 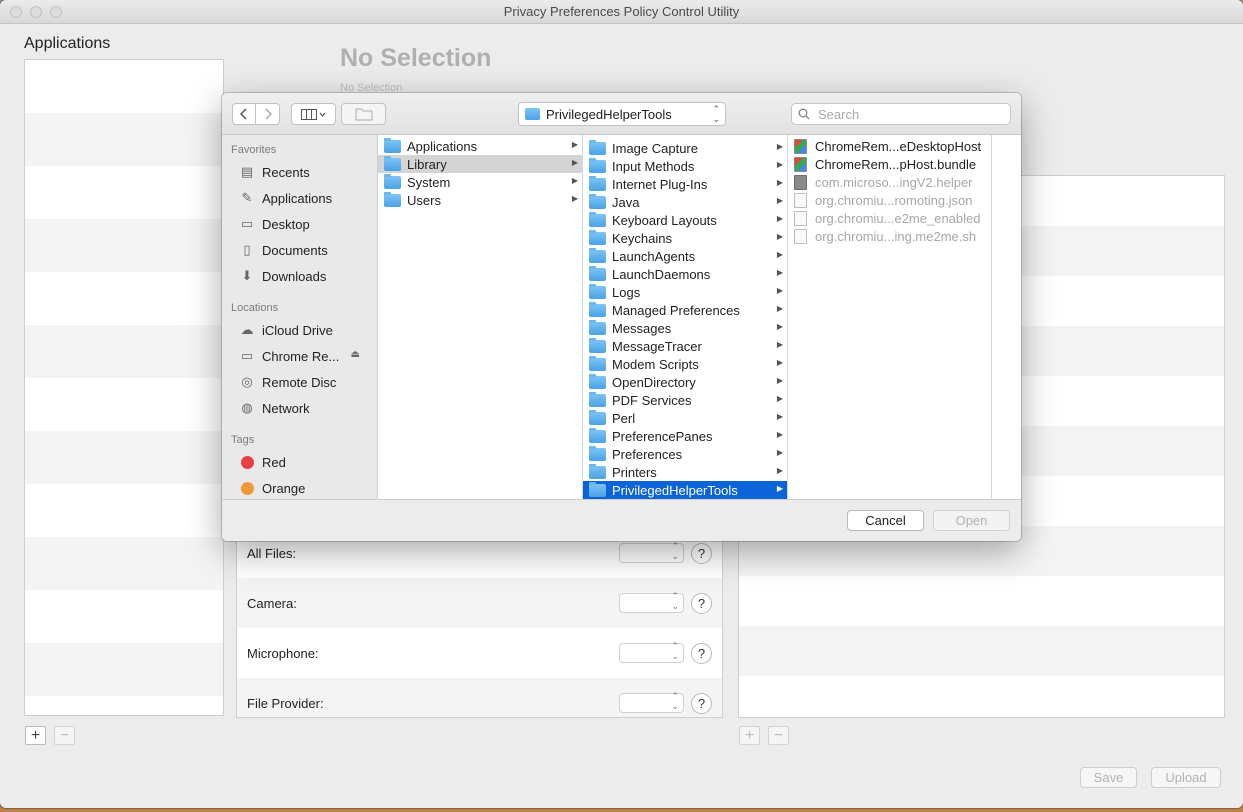 What do you see at coordinates (800, 164) in the screenshot?
I see `bundle-icon` at bounding box center [800, 164].